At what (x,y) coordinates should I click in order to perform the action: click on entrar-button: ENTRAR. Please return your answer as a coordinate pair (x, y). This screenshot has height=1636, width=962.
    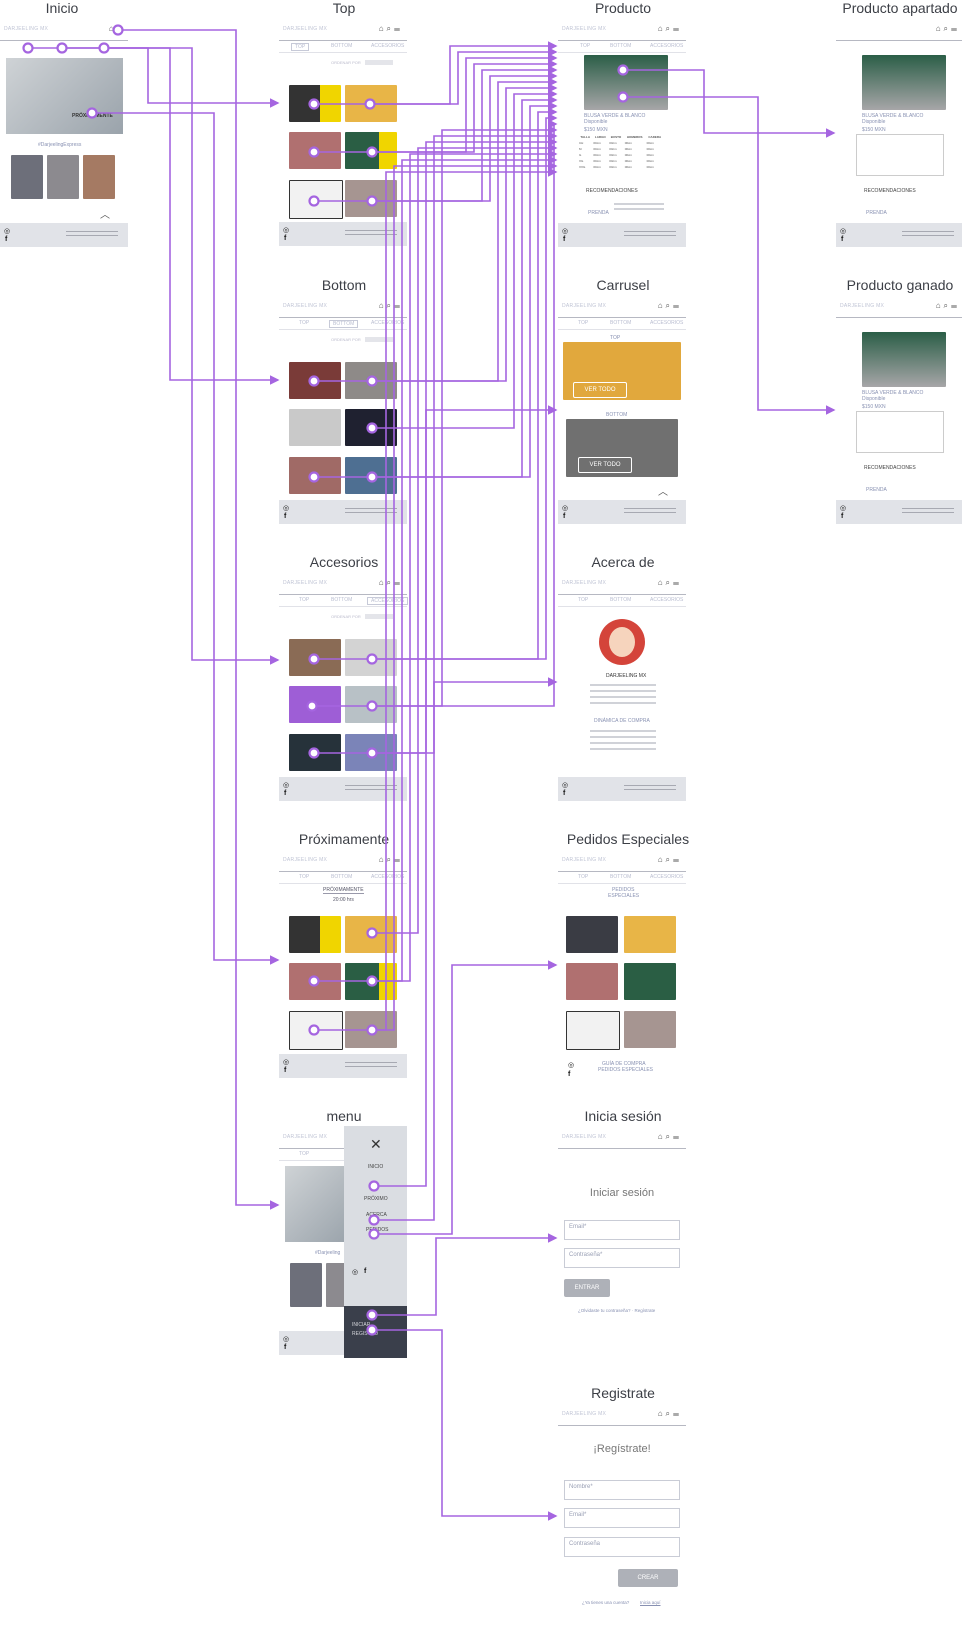
    Looking at the image, I should click on (587, 1288).